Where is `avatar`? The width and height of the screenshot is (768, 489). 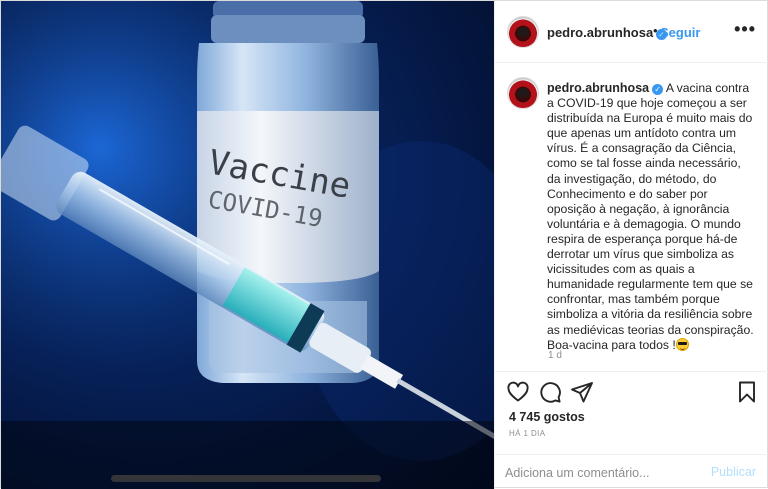 avatar is located at coordinates (523, 32).